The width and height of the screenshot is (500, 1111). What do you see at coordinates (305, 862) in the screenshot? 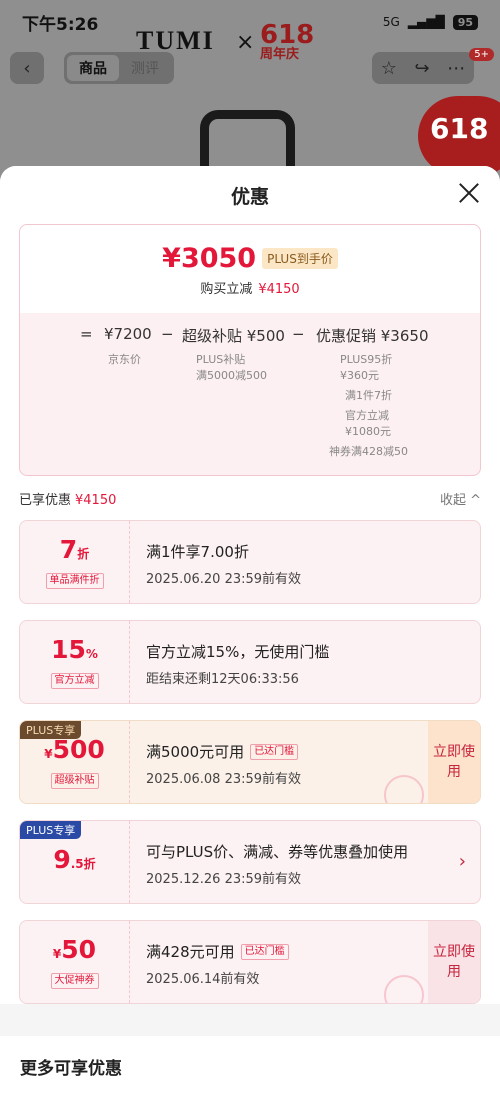
I see `coupon-detail: 可与PLUS价、满减、券等优惠叠加使用 2025.12.26 23:59前有效` at bounding box center [305, 862].